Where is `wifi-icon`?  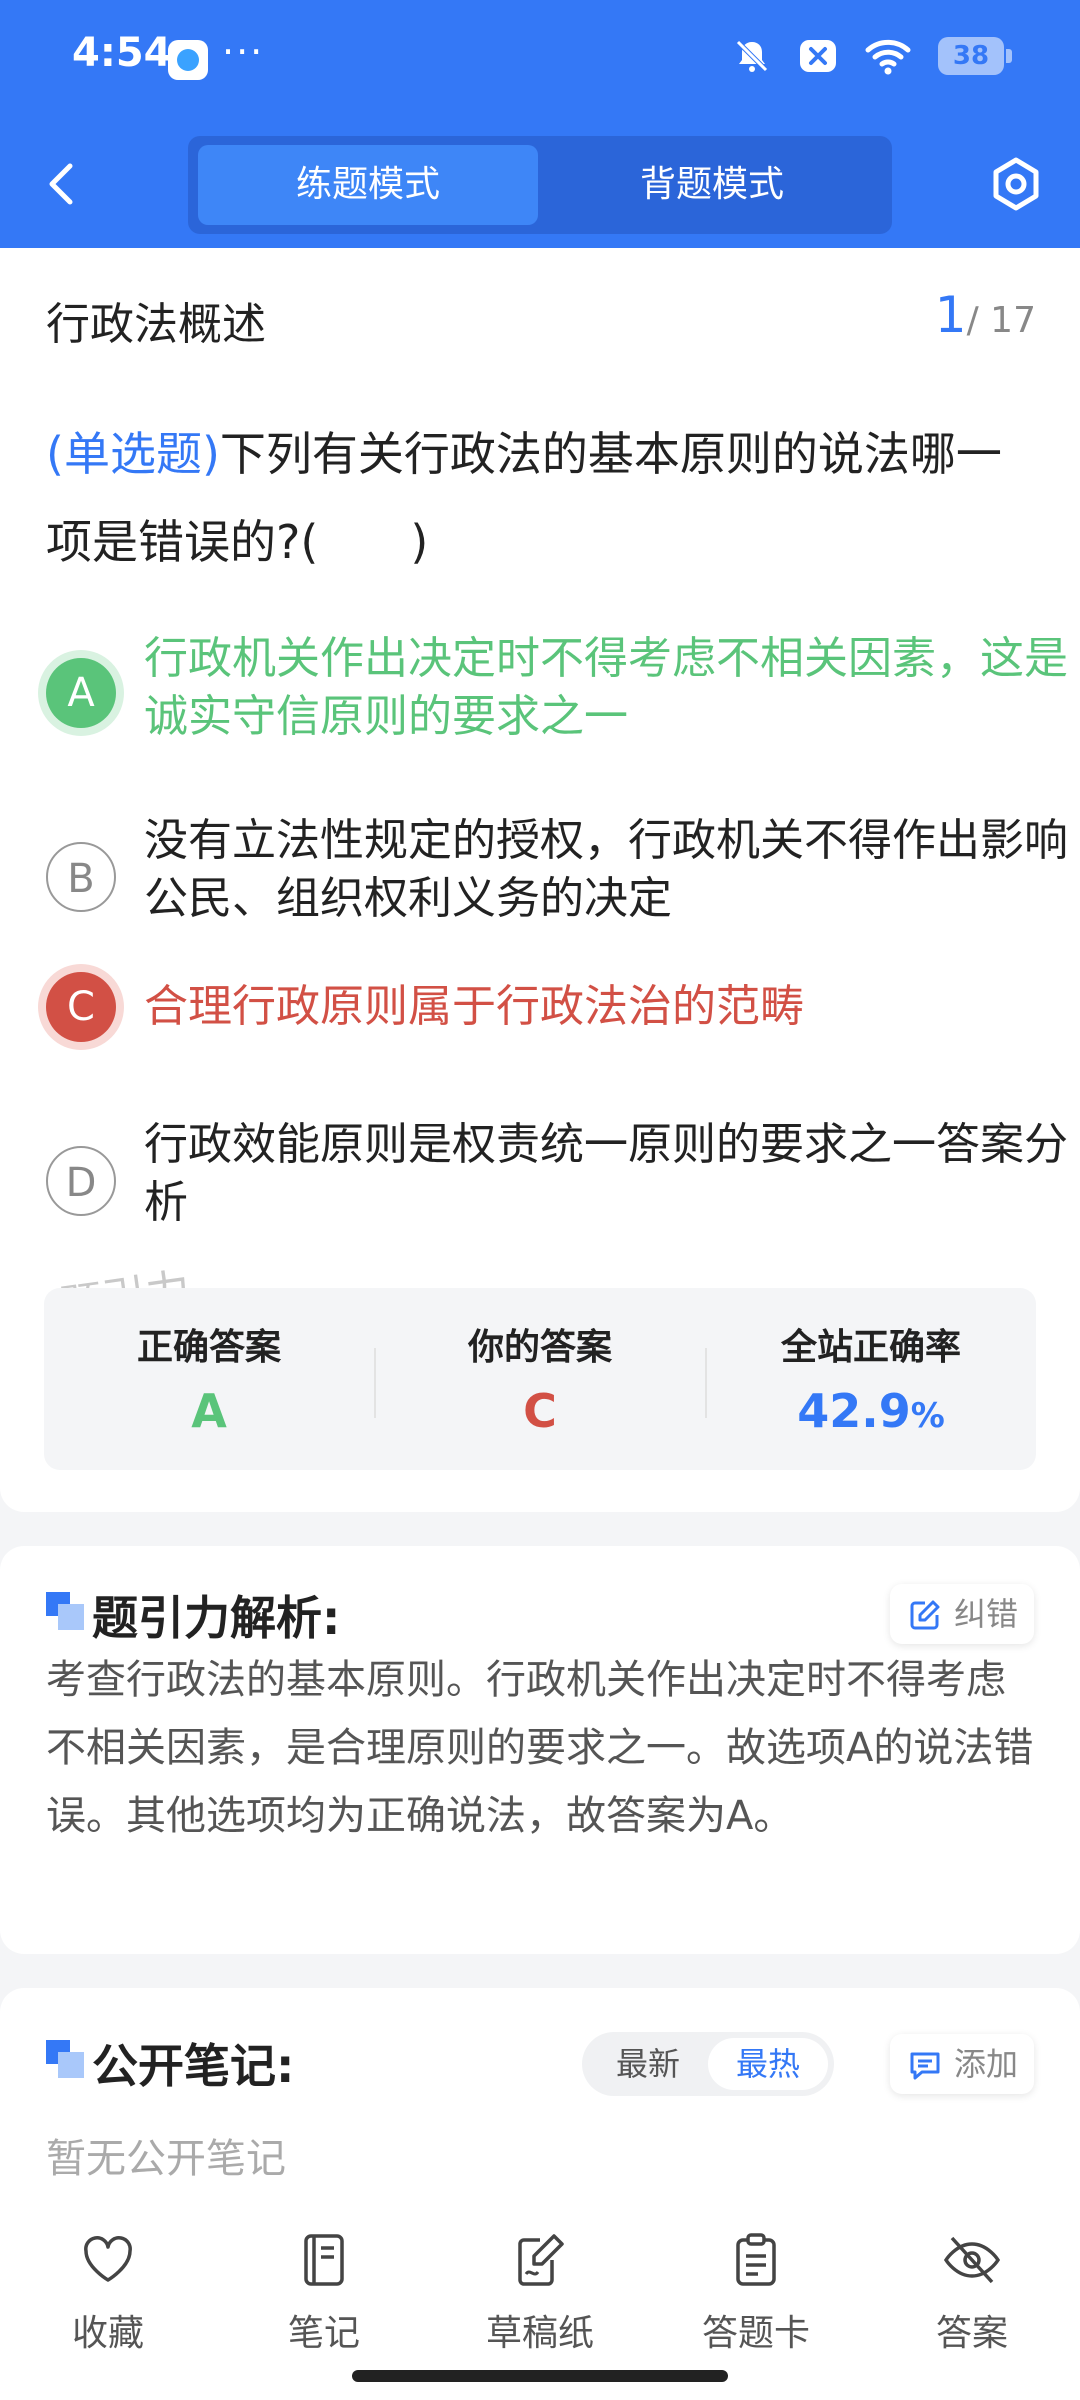
wifi-icon is located at coordinates (888, 56).